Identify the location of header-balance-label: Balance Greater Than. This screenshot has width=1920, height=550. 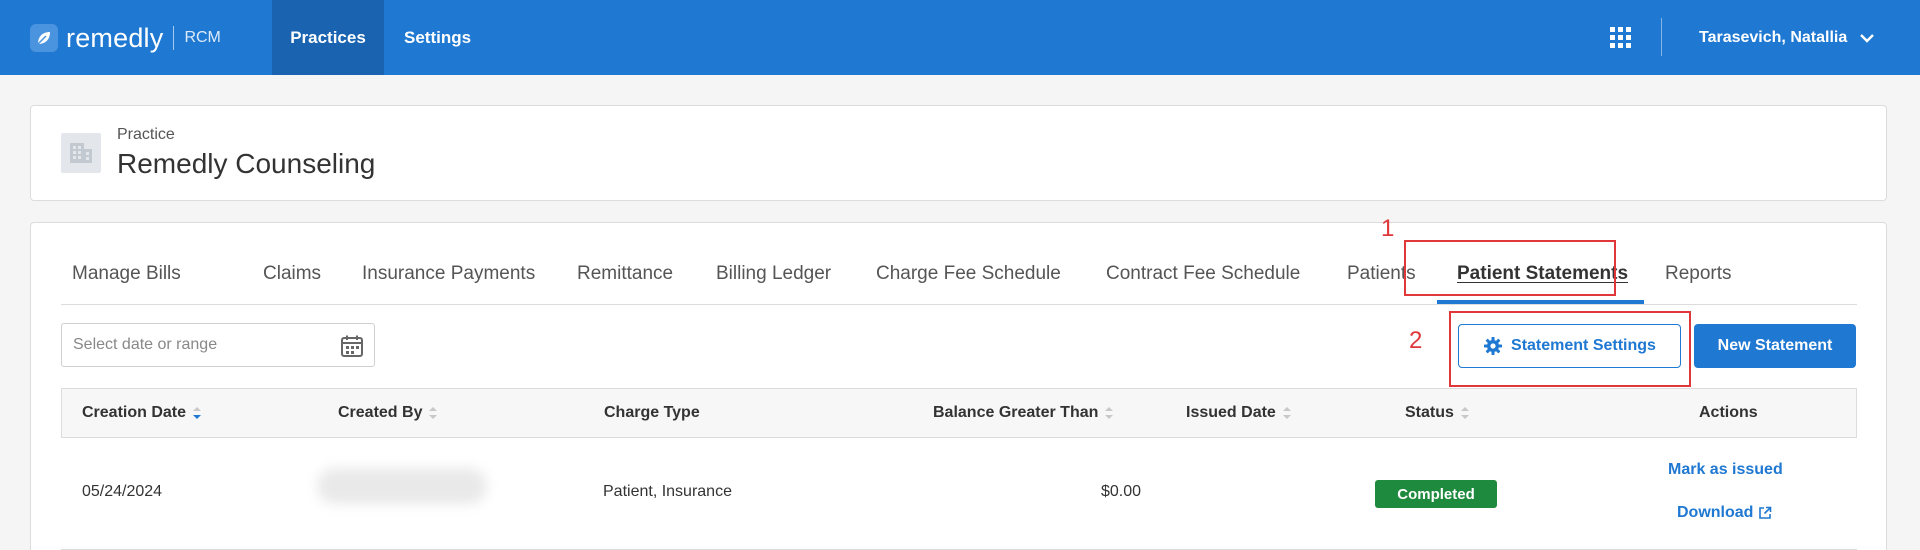
(1016, 412).